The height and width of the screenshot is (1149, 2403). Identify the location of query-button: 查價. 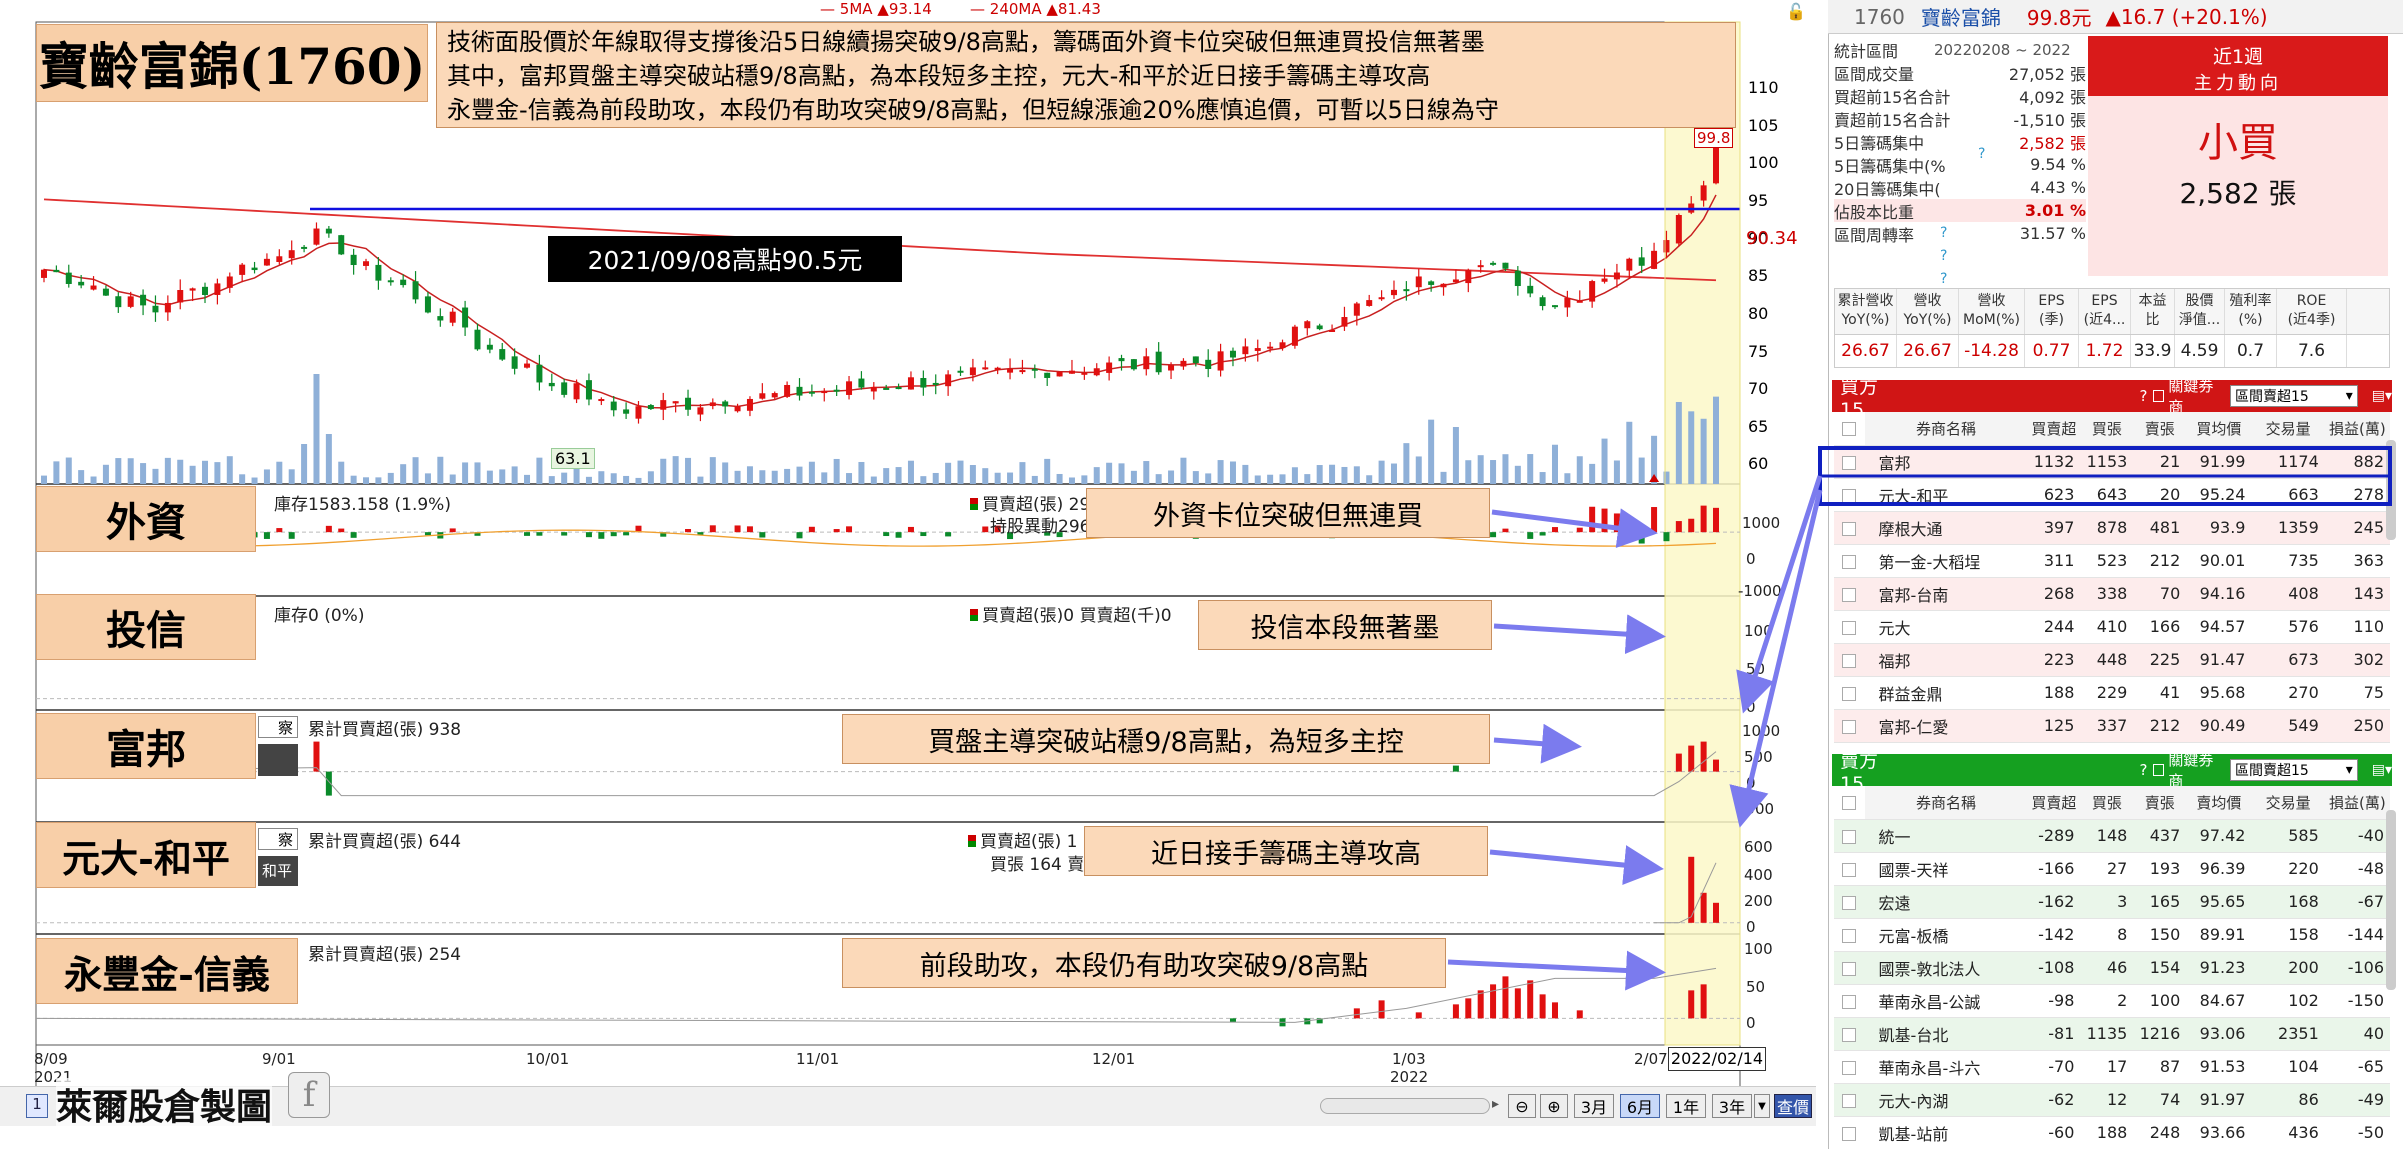
(1793, 1106).